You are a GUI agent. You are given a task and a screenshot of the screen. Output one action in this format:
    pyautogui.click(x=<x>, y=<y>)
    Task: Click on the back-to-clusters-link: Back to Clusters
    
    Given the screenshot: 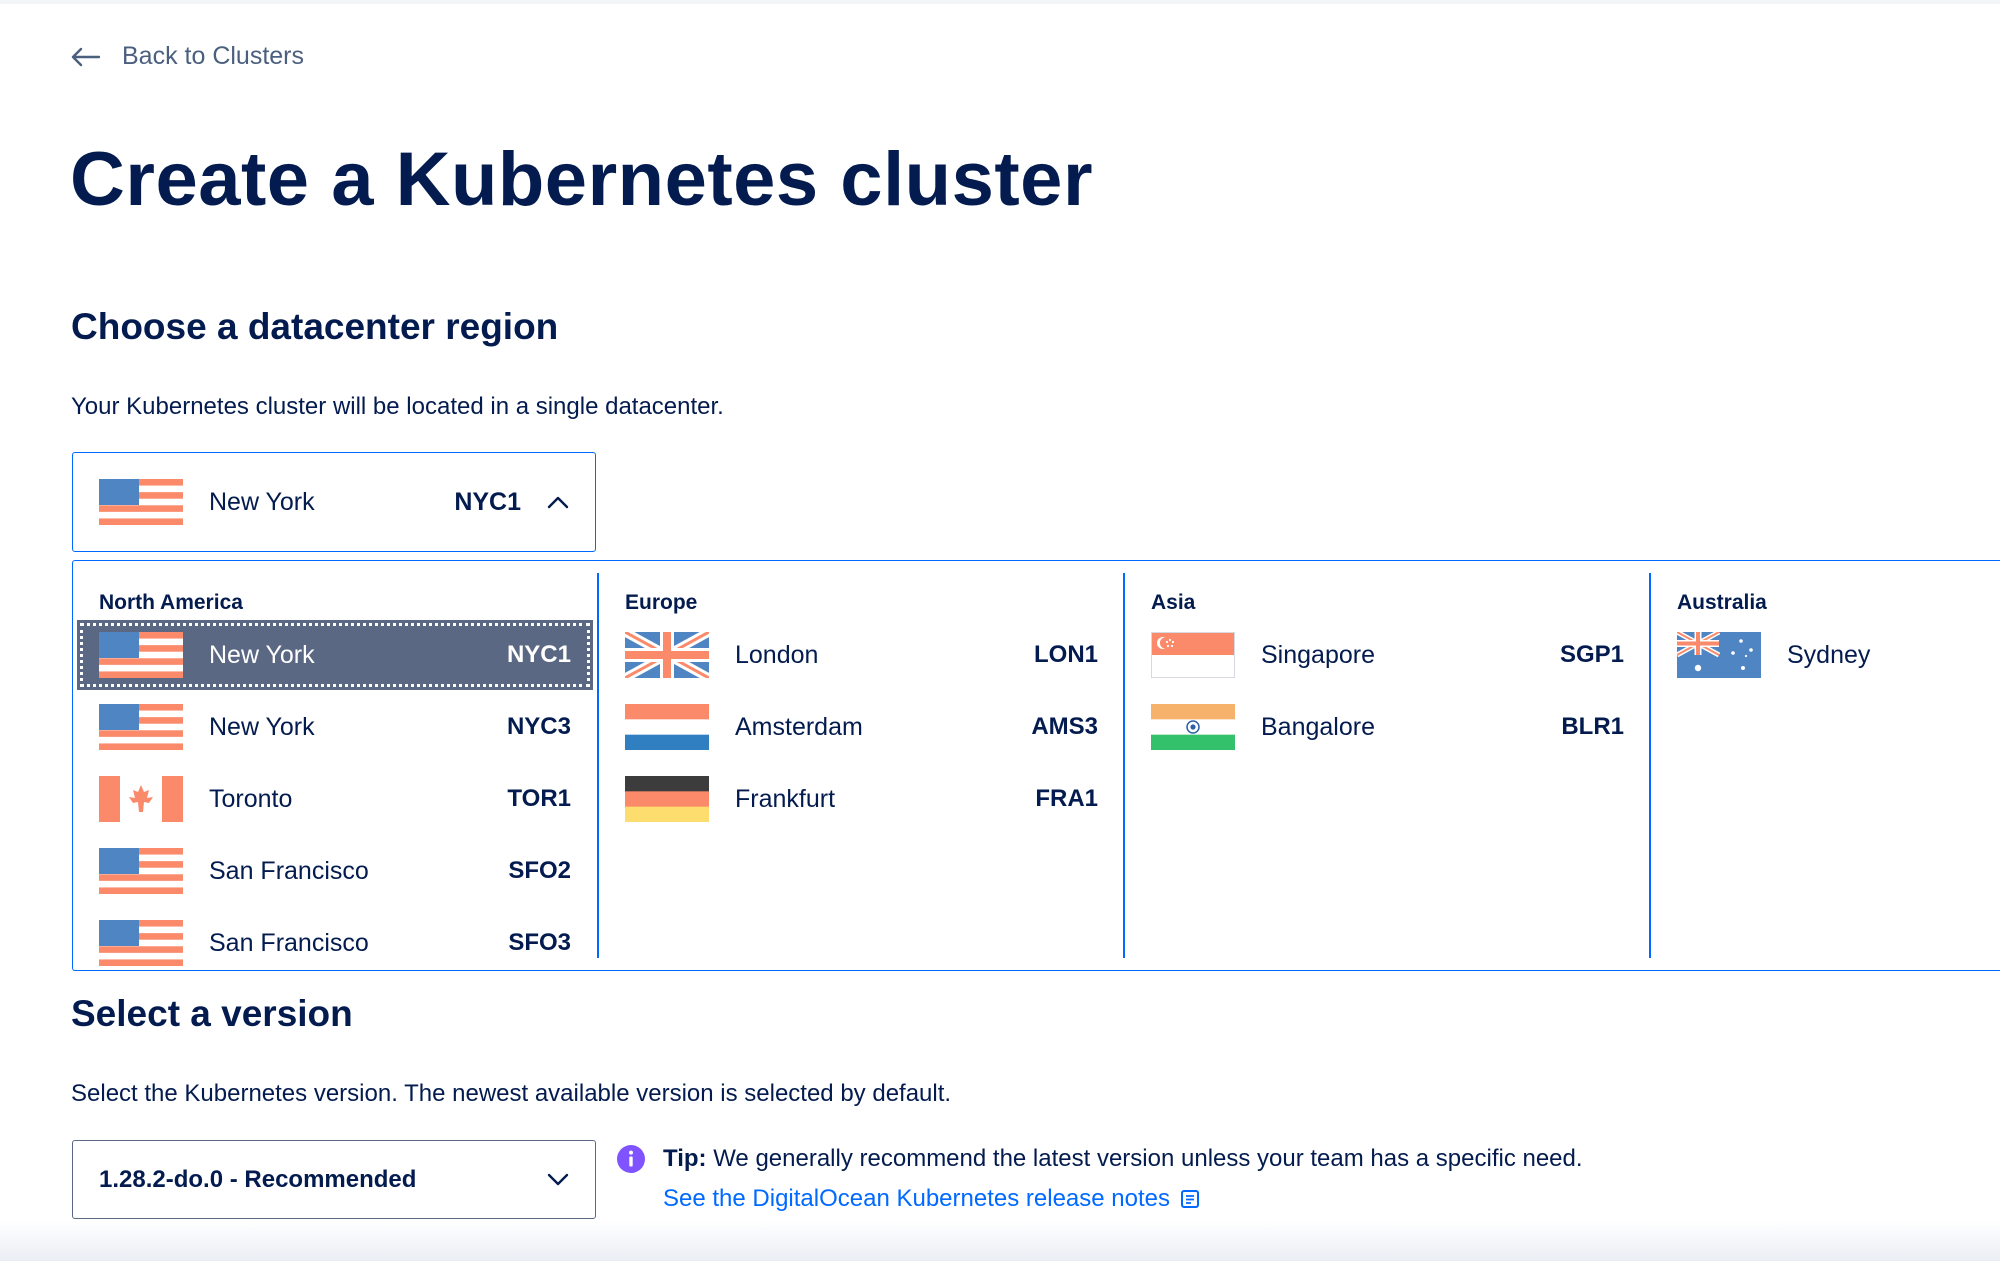 What is the action you would take?
    pyautogui.click(x=187, y=56)
    